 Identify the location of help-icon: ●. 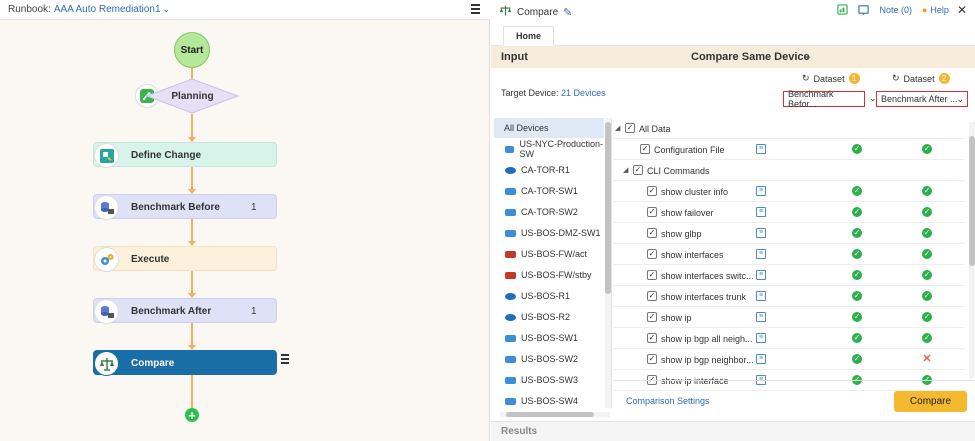
(924, 10).